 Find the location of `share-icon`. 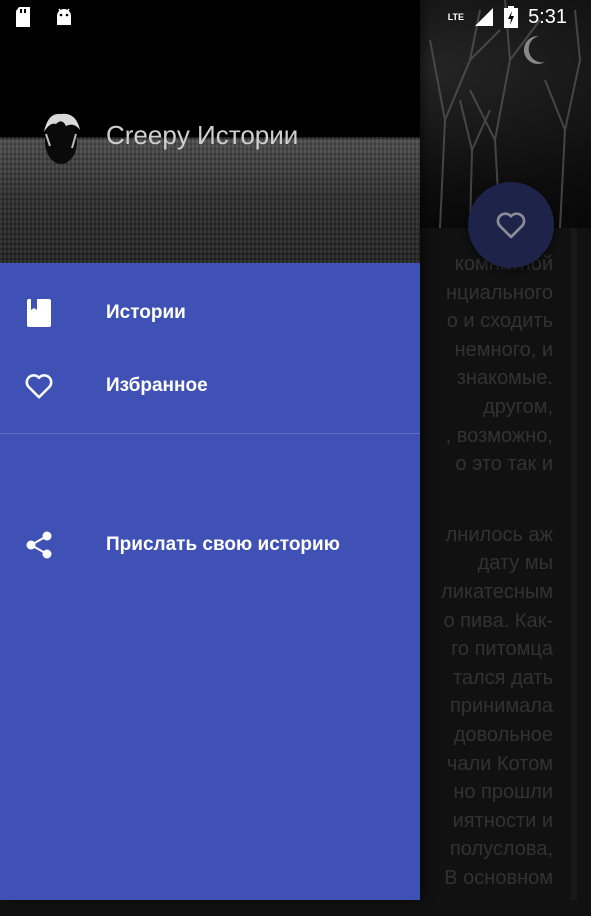

share-icon is located at coordinates (39, 545).